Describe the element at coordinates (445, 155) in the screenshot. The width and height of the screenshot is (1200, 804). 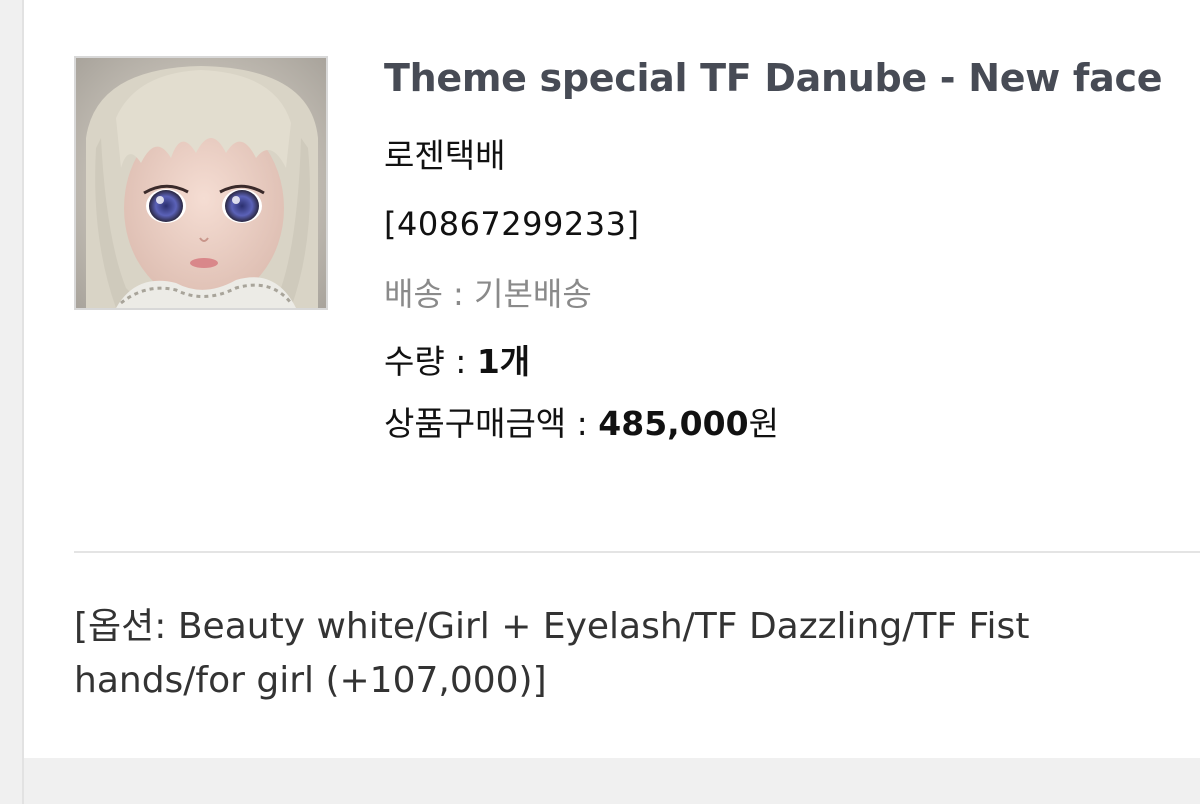
I see `courier-name: 로젠택배` at that location.